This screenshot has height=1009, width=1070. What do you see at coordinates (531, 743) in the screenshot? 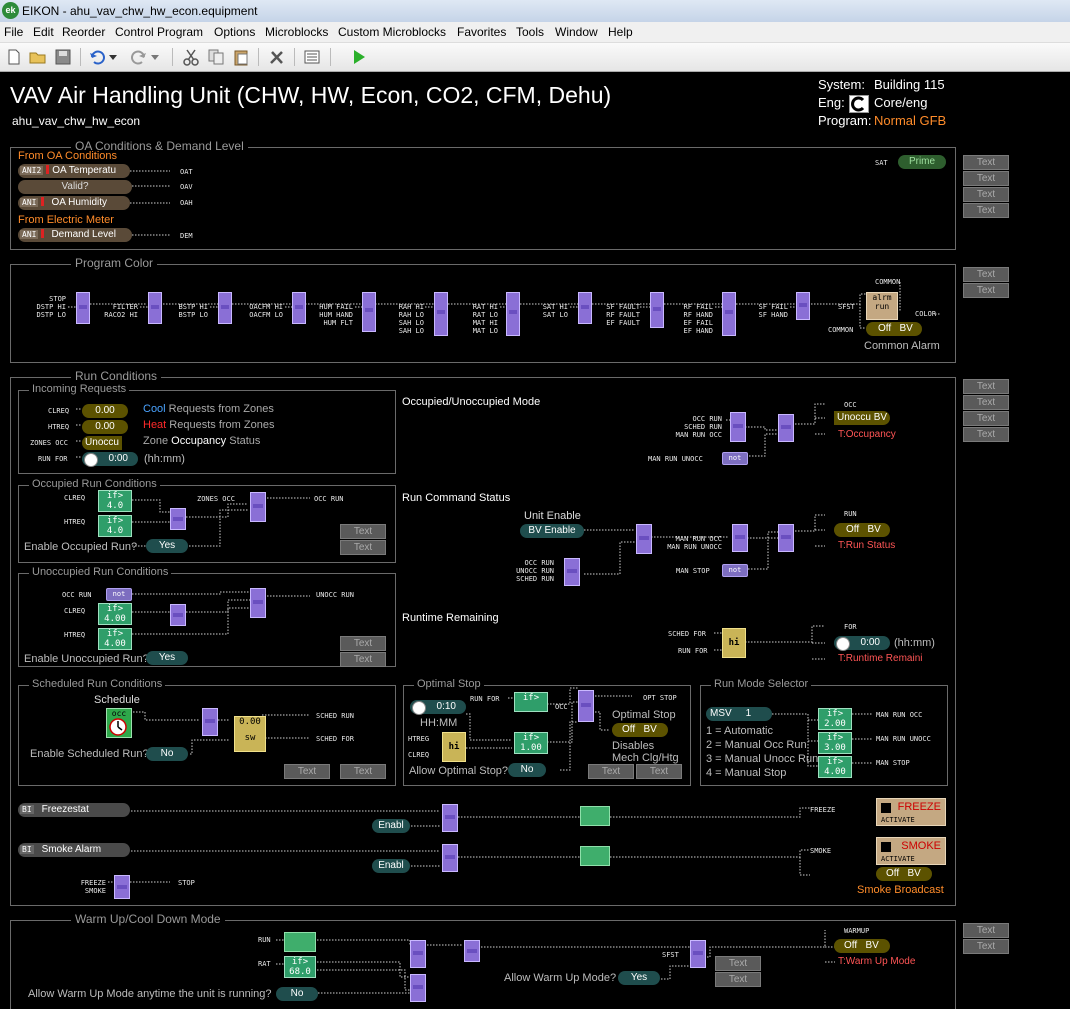
I see `if-greater-block: if> 1.00` at bounding box center [531, 743].